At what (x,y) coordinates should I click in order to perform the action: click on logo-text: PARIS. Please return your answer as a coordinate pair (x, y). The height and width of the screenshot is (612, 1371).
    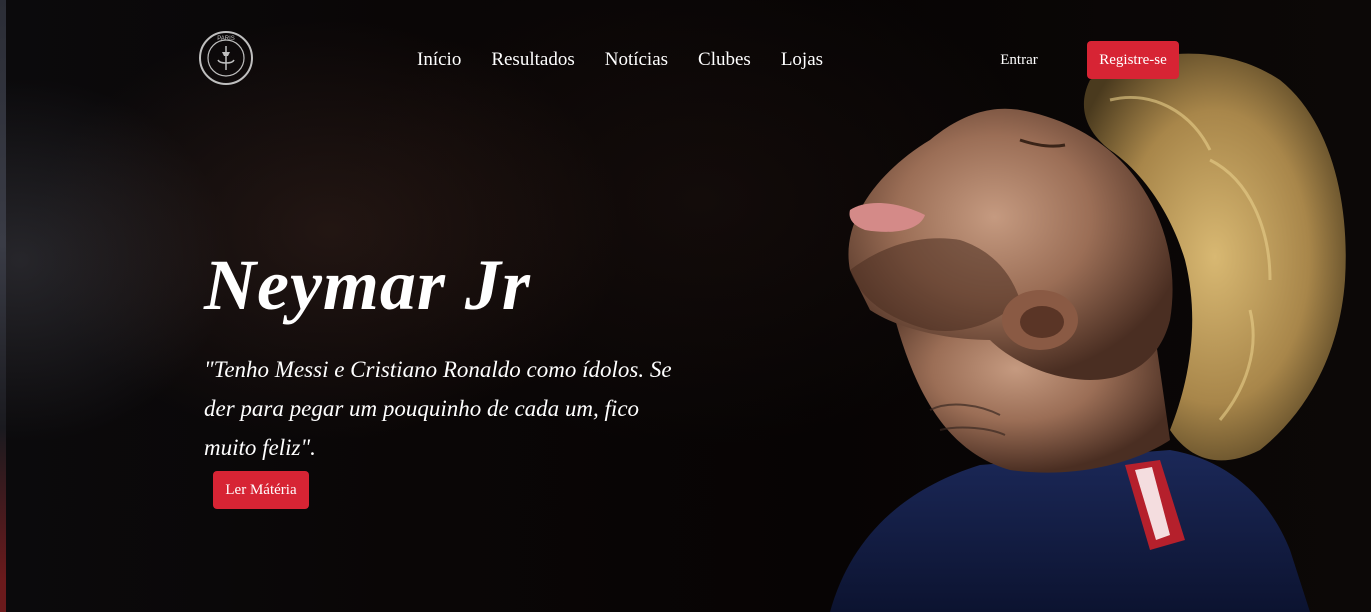
    Looking at the image, I should click on (226, 39).